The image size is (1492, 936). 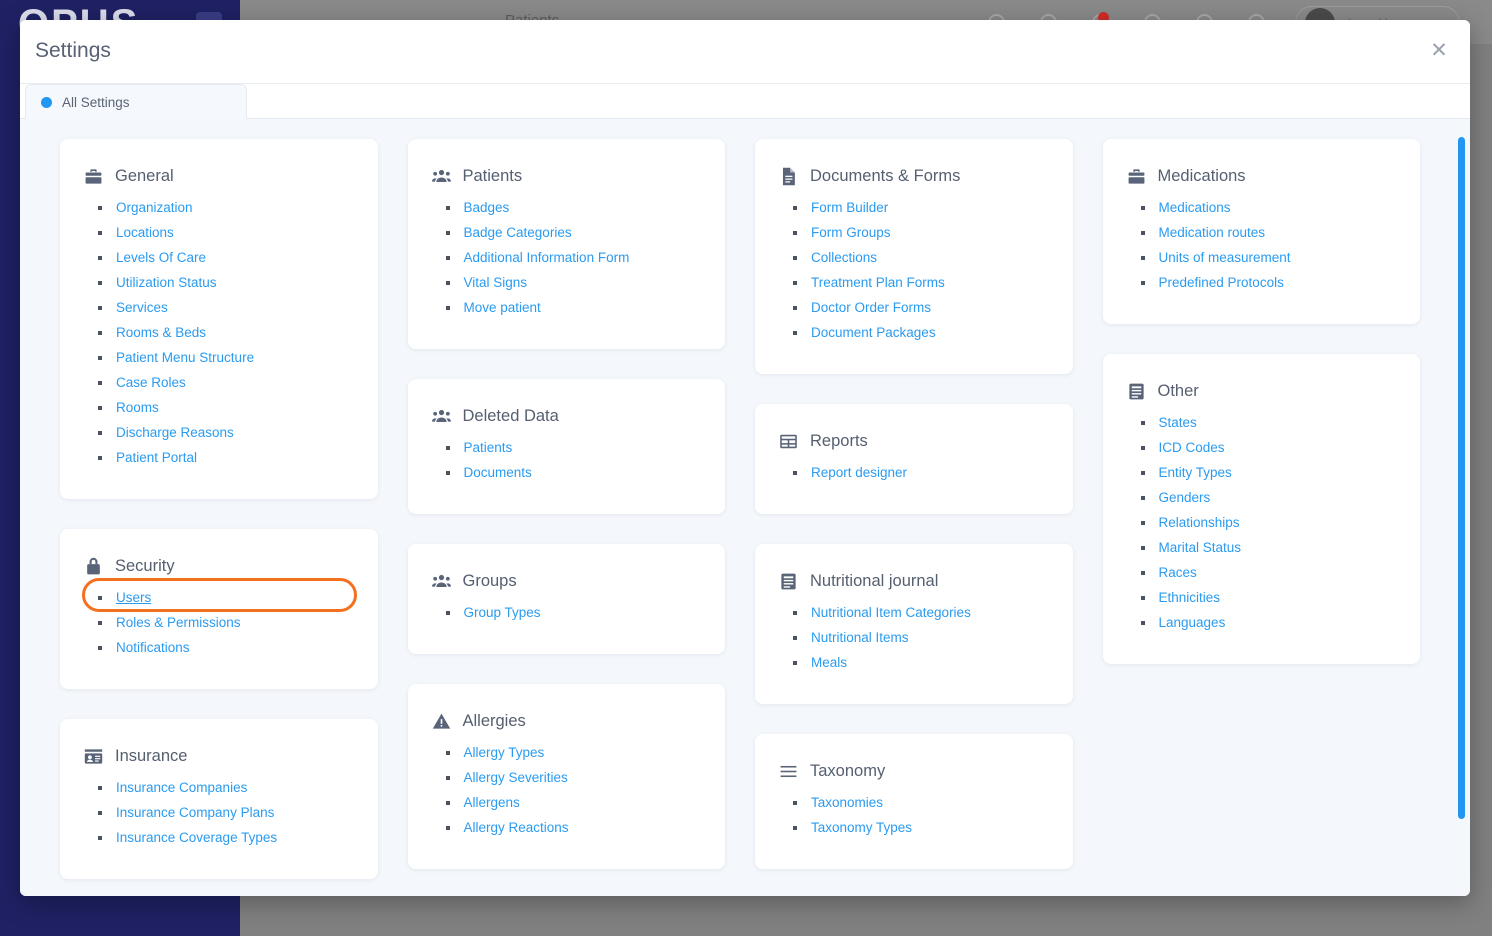 I want to click on settings-link-states: States, so click(x=1178, y=422).